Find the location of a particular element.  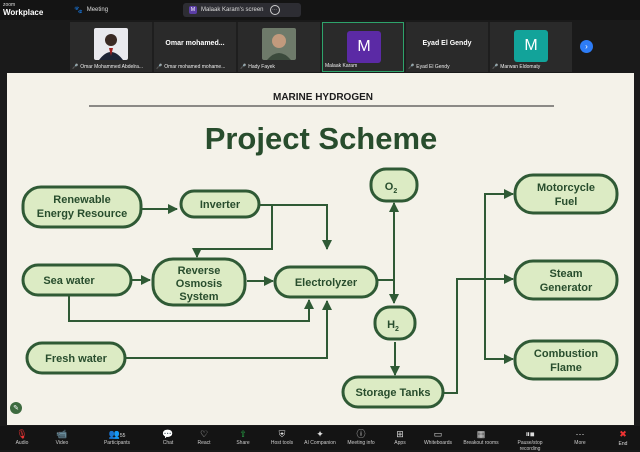

participant-name: Malaak Karam is located at coordinates (341, 66).